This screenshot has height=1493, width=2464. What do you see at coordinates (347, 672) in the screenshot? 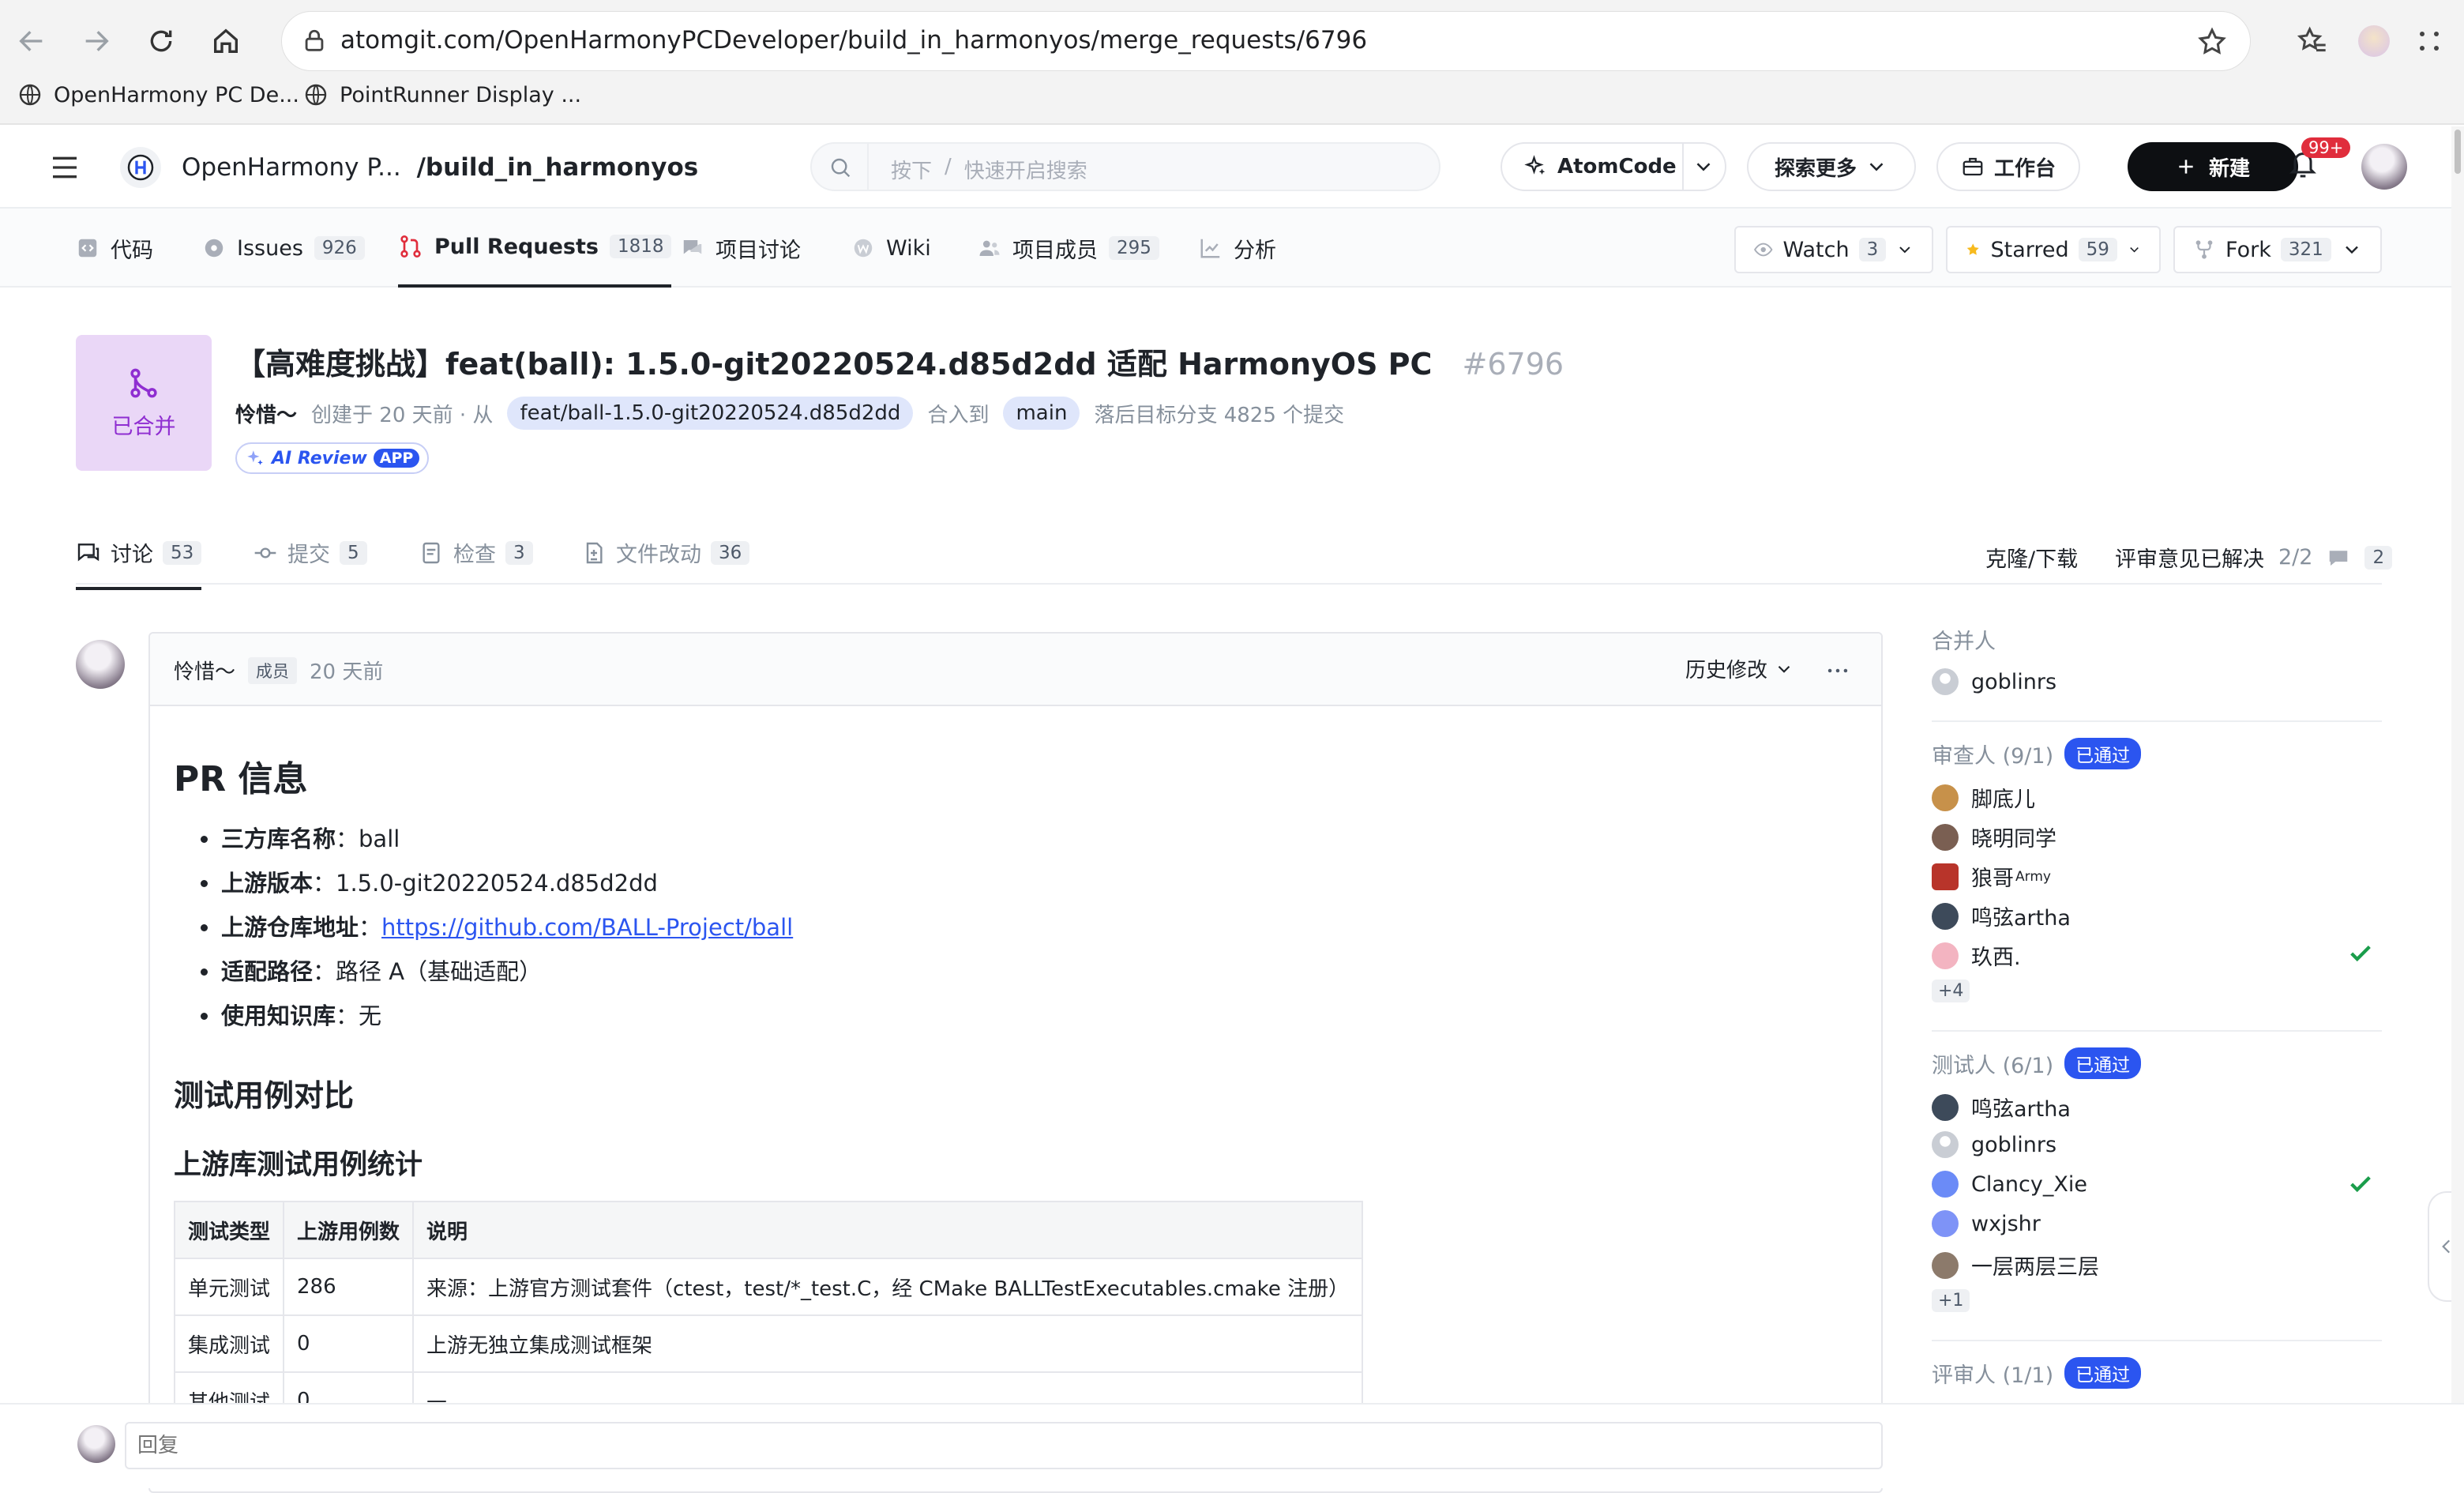
I see `comment-time: 20 天前` at bounding box center [347, 672].